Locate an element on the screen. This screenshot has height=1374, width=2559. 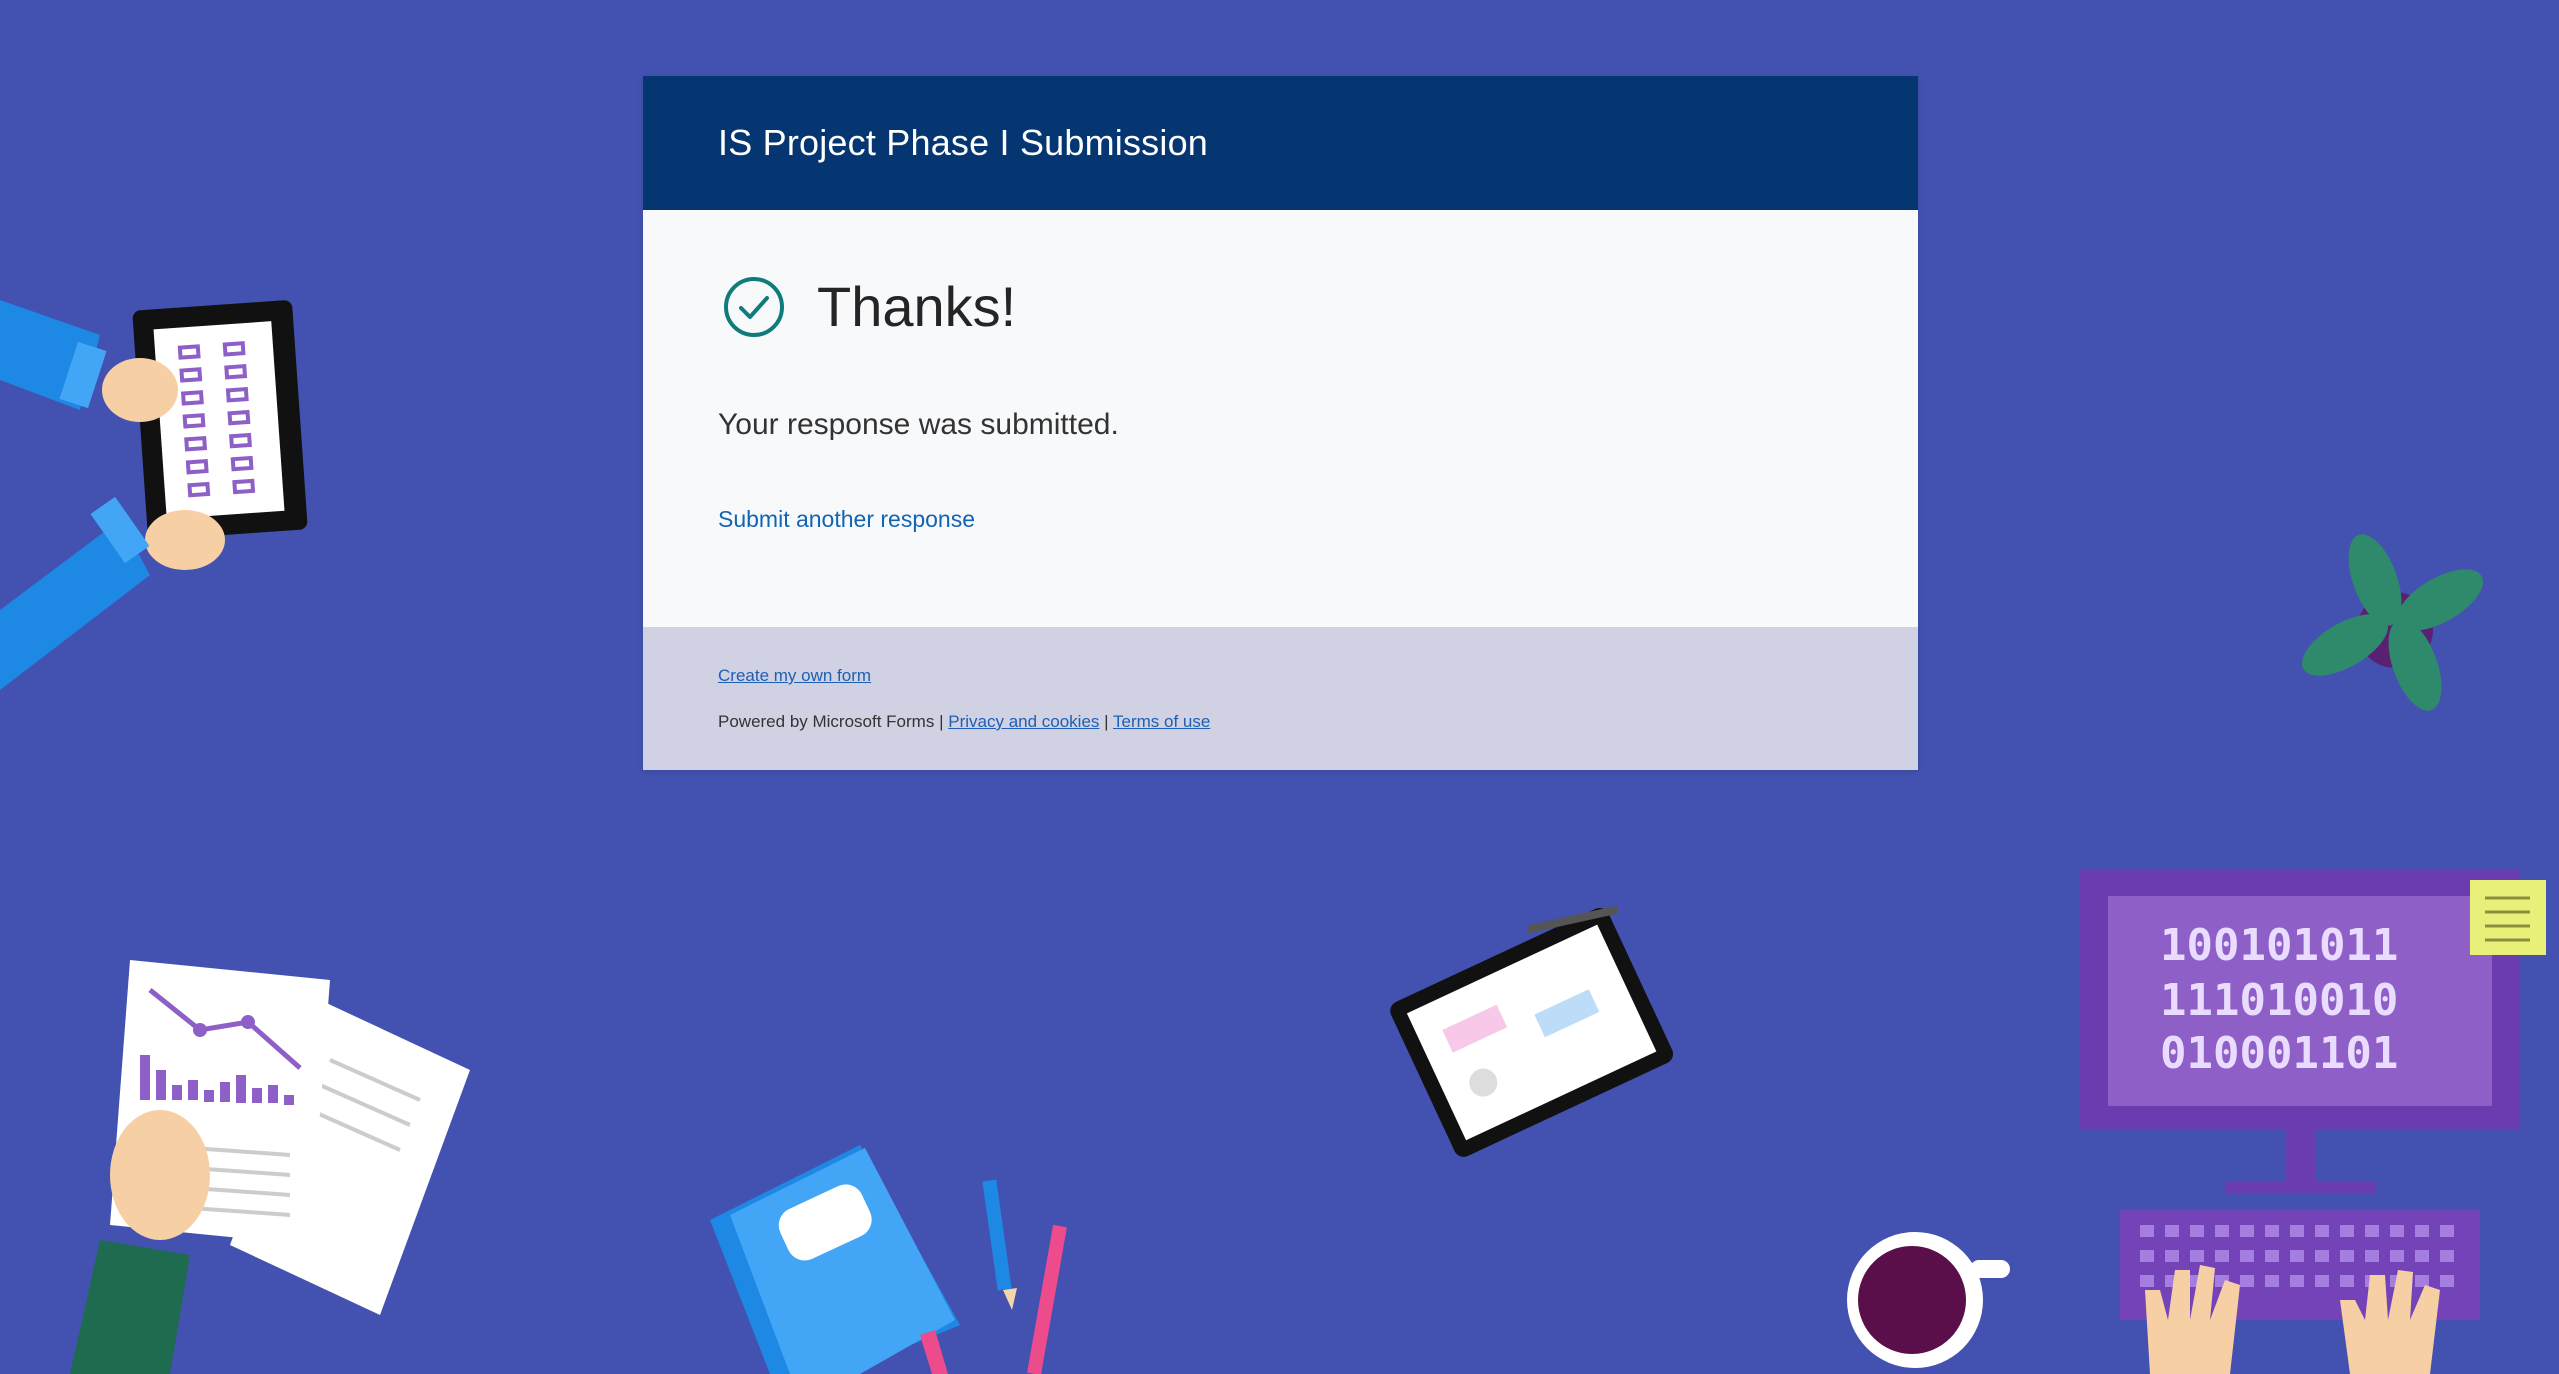
notebook-illustration is located at coordinates (888, 1259).